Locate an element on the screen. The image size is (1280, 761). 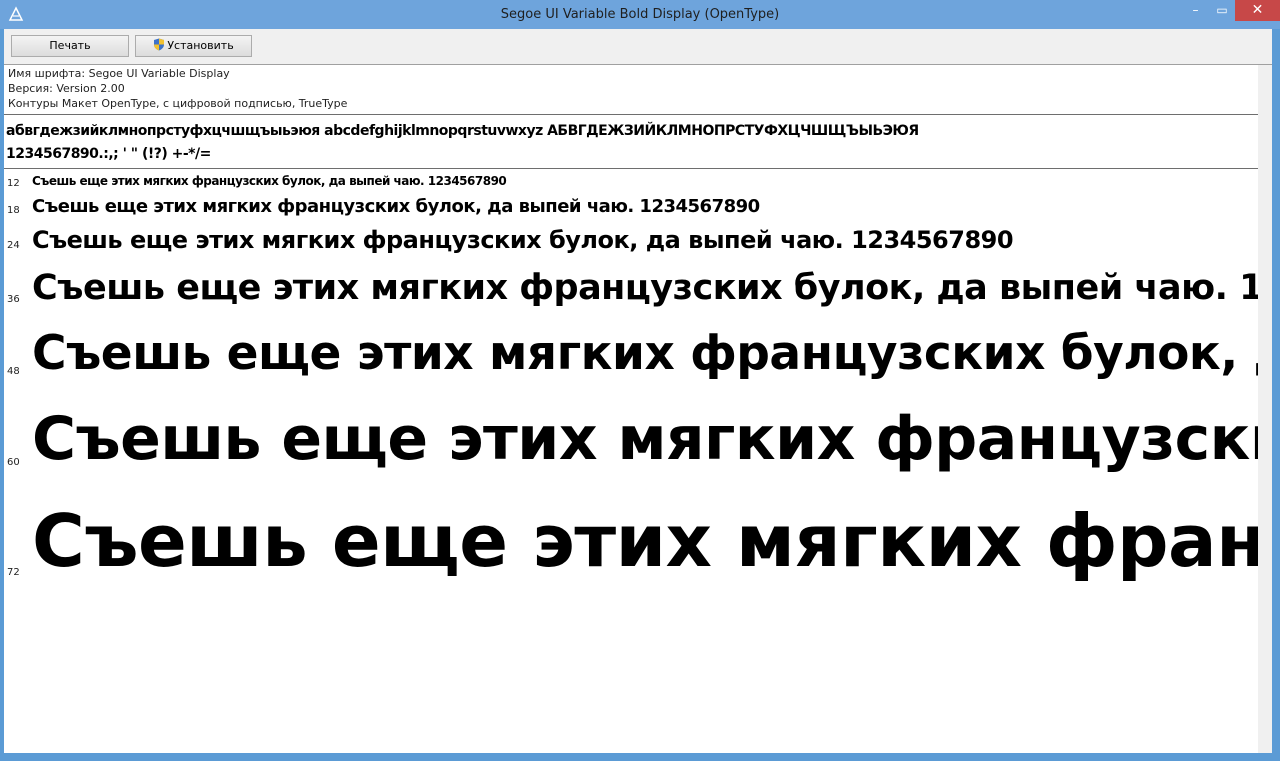
sample-size-label: 72 is located at coordinates (13, 572).